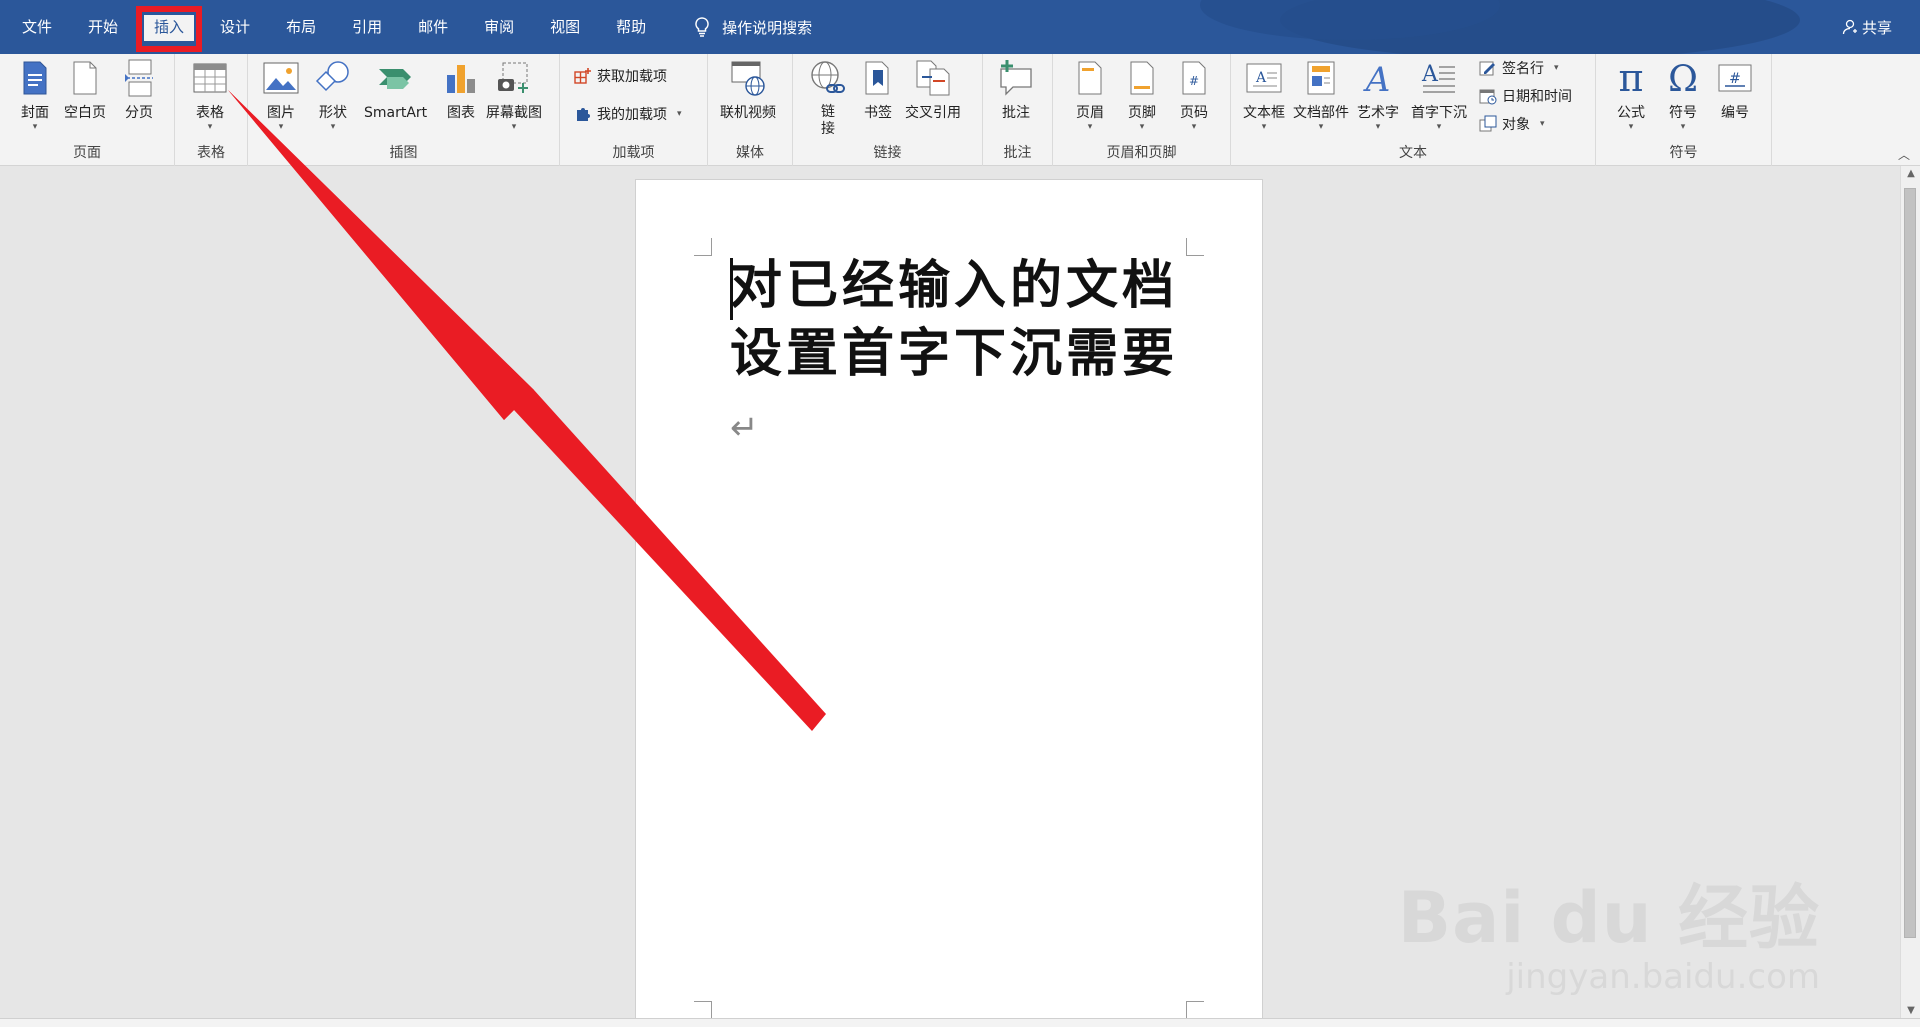  I want to click on tab-references: 引用, so click(367, 27).